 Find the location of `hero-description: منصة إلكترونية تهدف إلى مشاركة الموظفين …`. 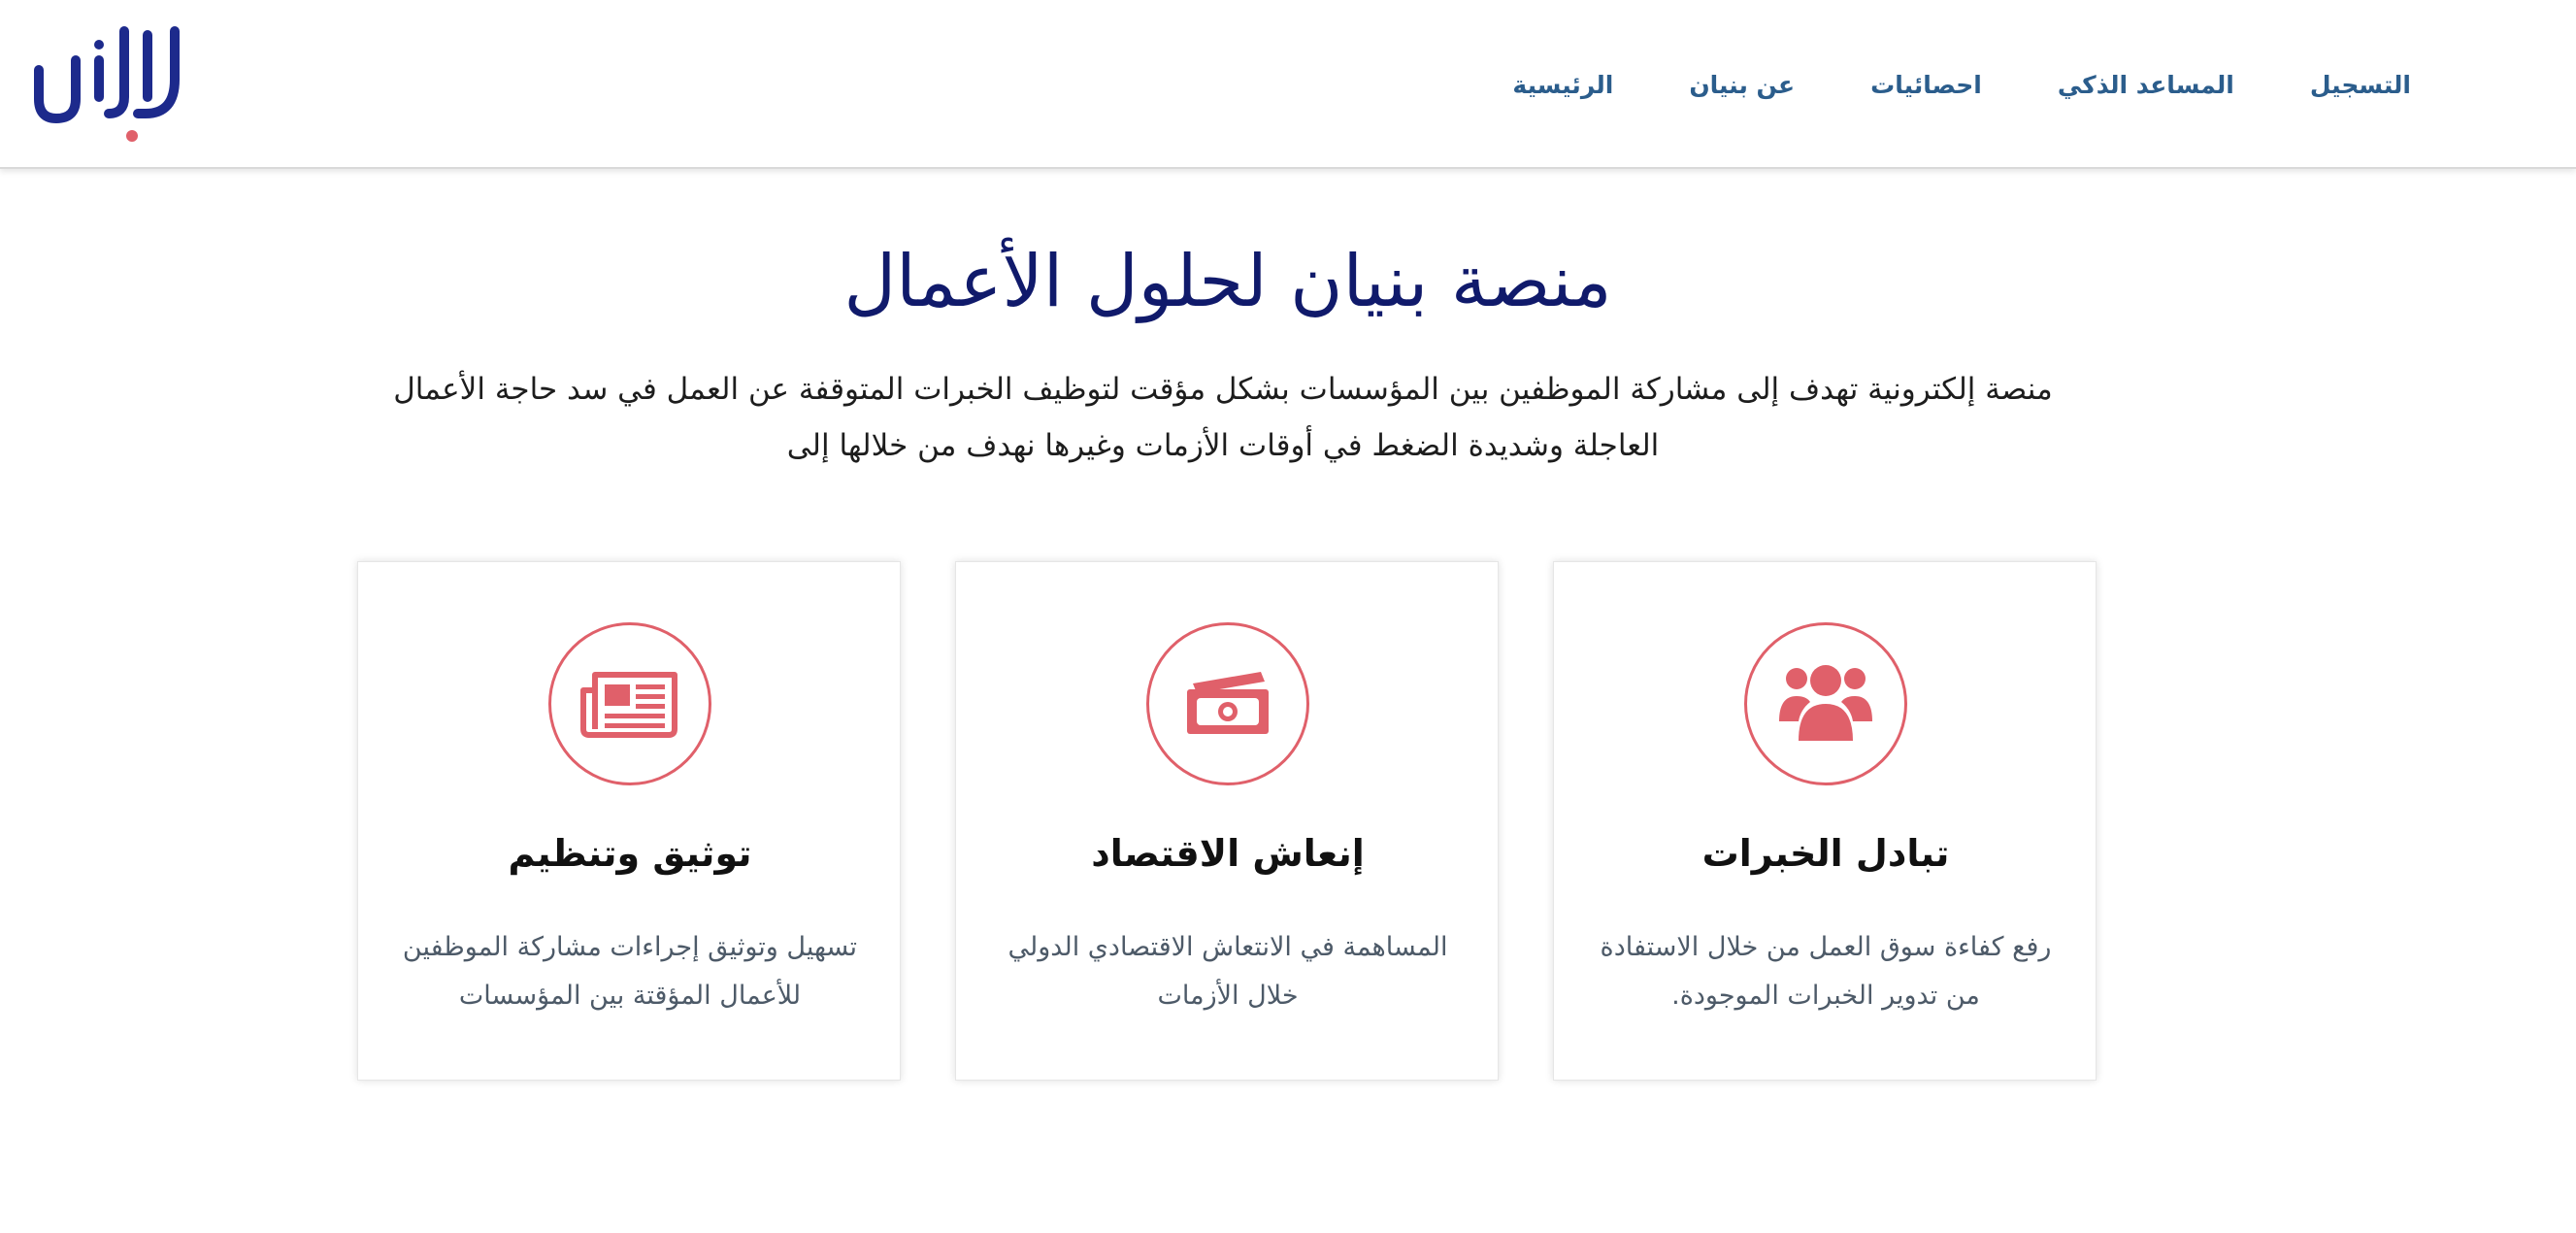

hero-description: منصة إلكترونية تهدف إلى مشاركة الموظفين … is located at coordinates (1223, 417).